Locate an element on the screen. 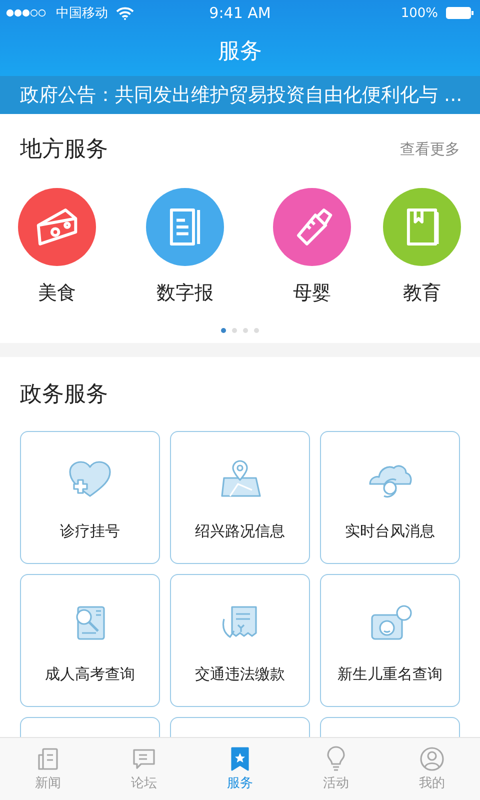  status-time: 9:41 AM is located at coordinates (240, 13).